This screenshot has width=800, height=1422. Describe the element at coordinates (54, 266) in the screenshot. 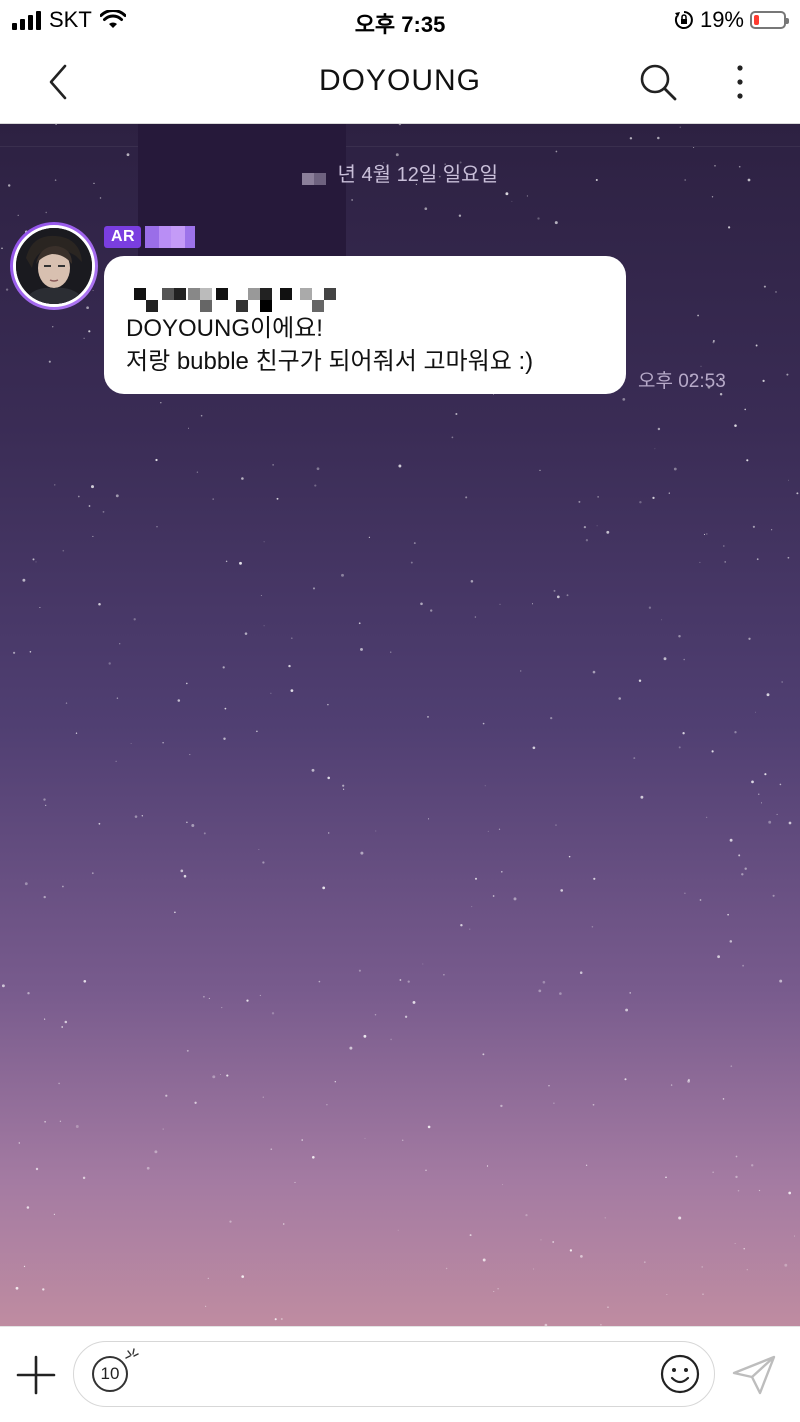

I see `avatar` at that location.